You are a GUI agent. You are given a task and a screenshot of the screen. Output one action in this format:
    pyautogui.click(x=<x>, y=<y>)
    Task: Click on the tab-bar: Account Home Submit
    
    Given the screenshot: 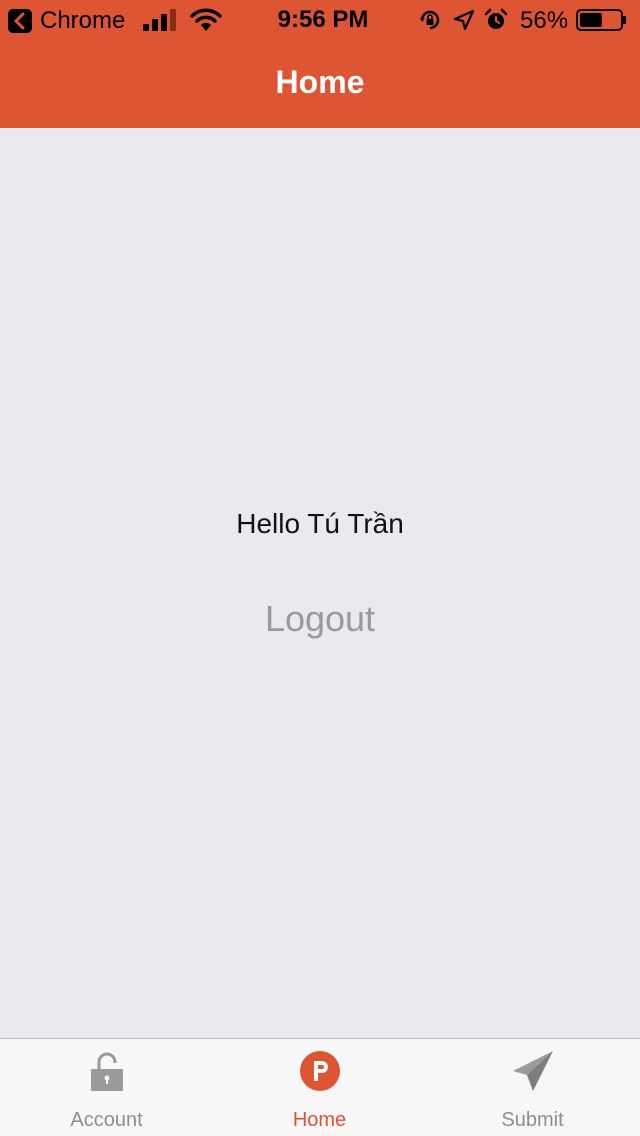 What is the action you would take?
    pyautogui.click(x=320, y=1087)
    